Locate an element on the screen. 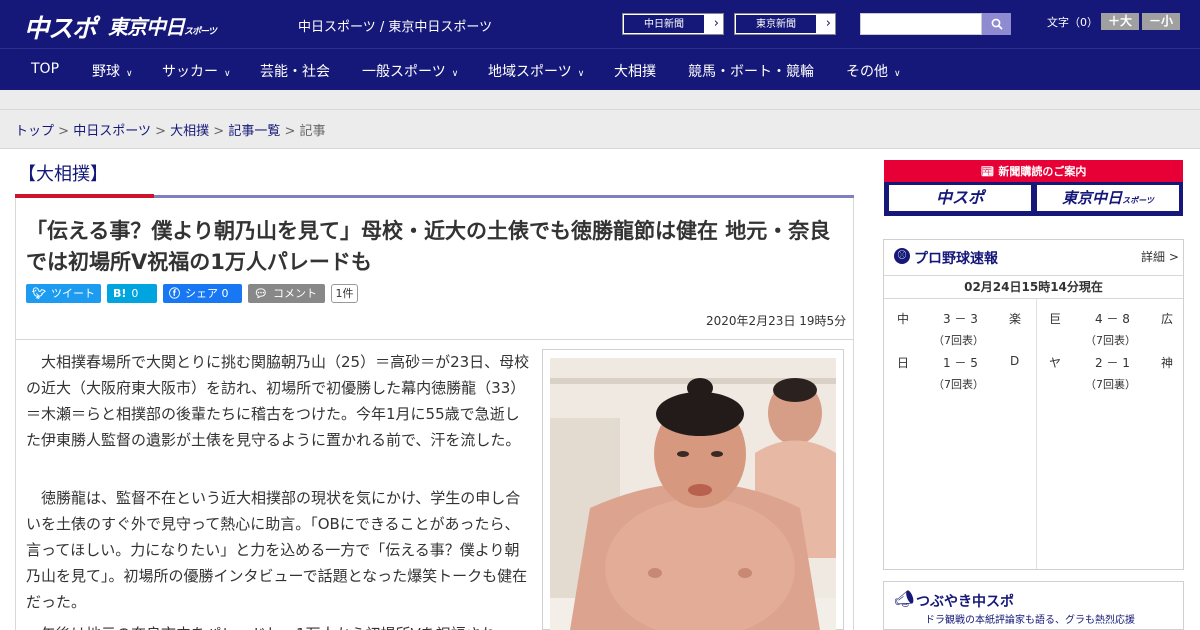 This screenshot has width=1200, height=630. comment-bubble-icon: 💬︎ is located at coordinates (261, 293).